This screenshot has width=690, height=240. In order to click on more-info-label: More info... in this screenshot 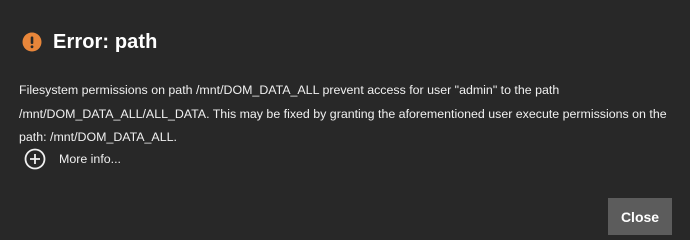, I will do `click(90, 159)`.